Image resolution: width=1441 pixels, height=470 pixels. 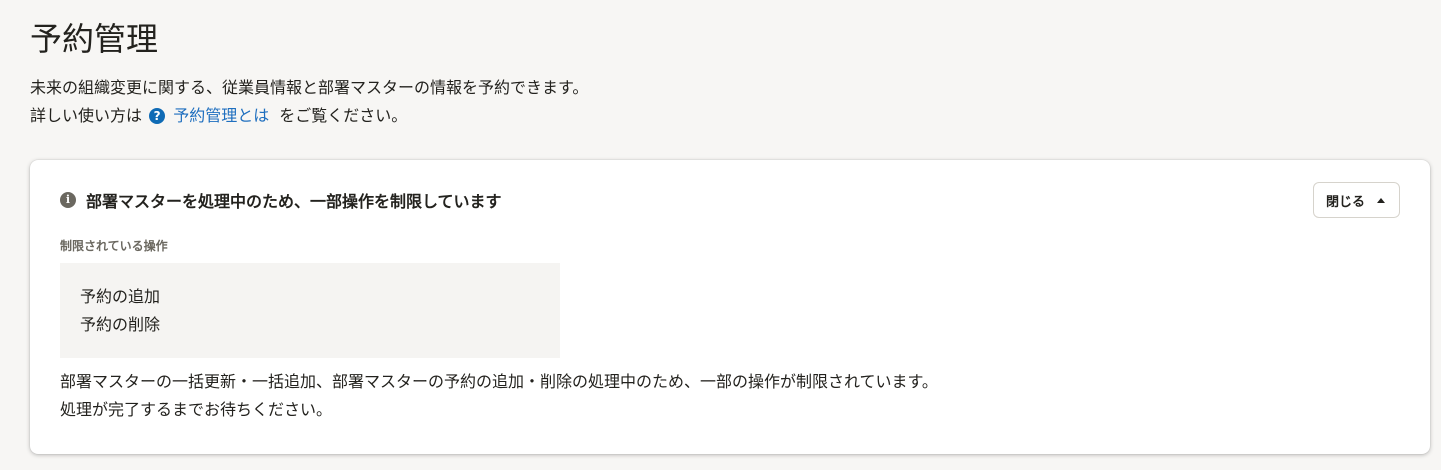 What do you see at coordinates (120, 324) in the screenshot?
I see `restricted-item-delete: 予約の削除` at bounding box center [120, 324].